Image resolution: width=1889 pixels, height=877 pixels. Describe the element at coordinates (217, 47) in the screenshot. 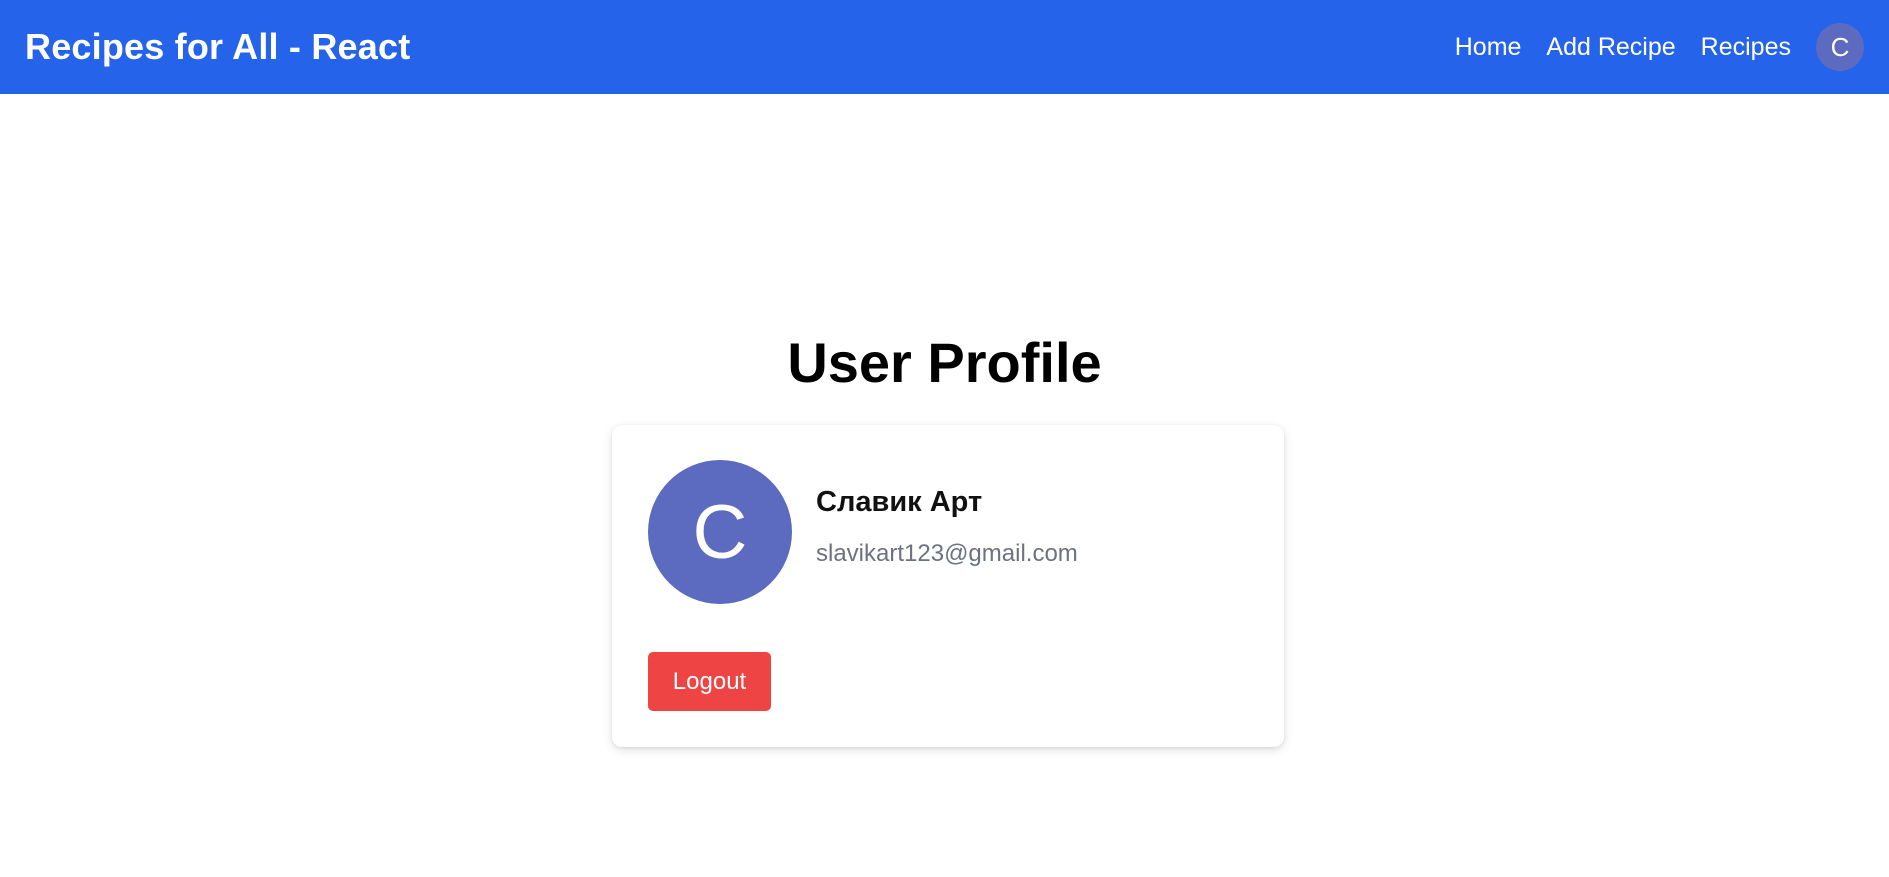

I see `brand-title: Recipes for All - React` at that location.